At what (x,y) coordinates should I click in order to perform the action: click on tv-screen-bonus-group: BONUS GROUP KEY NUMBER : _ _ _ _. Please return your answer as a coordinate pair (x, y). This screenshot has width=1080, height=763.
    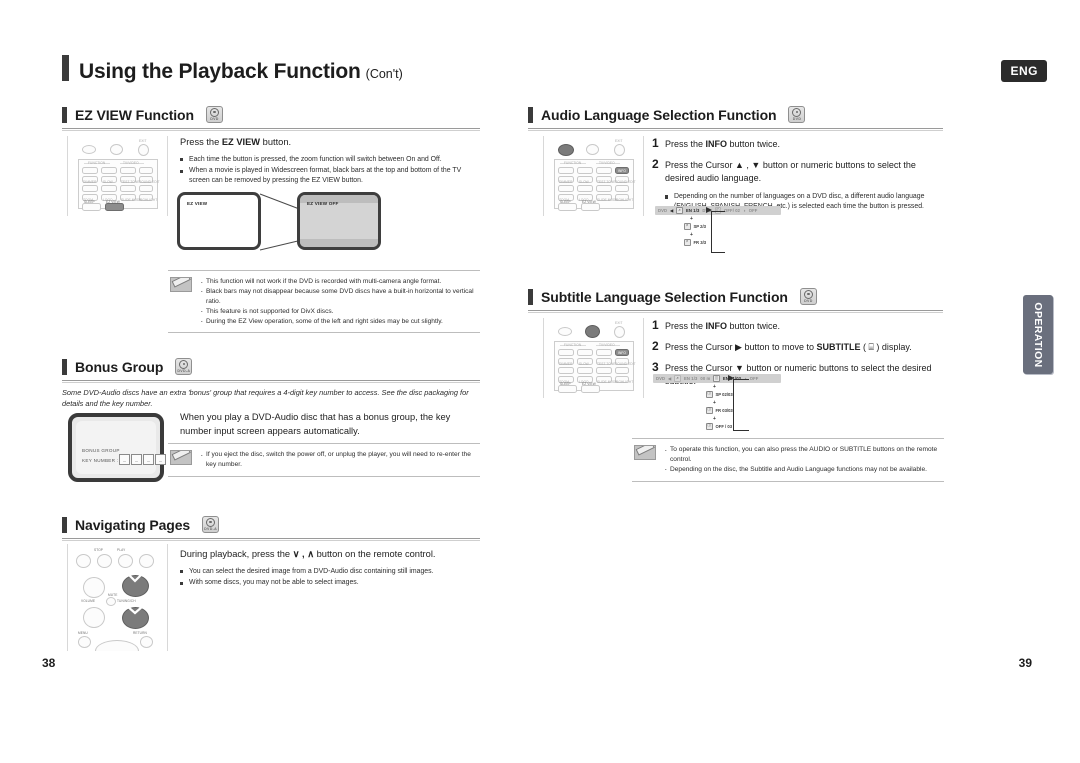
    Looking at the image, I should click on (117, 447).